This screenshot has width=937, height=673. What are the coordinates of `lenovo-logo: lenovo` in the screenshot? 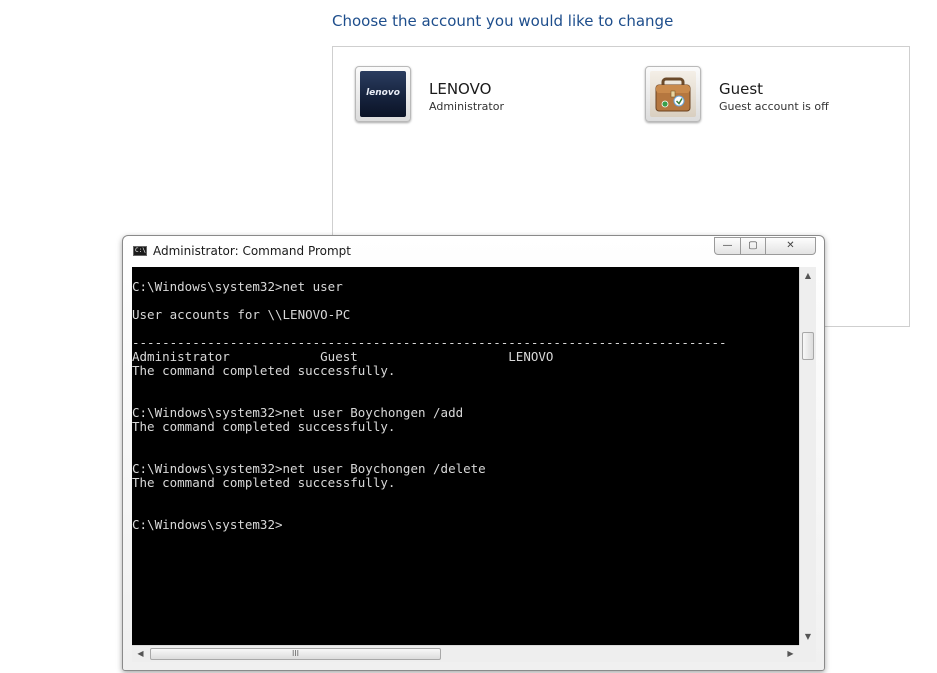 It's located at (383, 93).